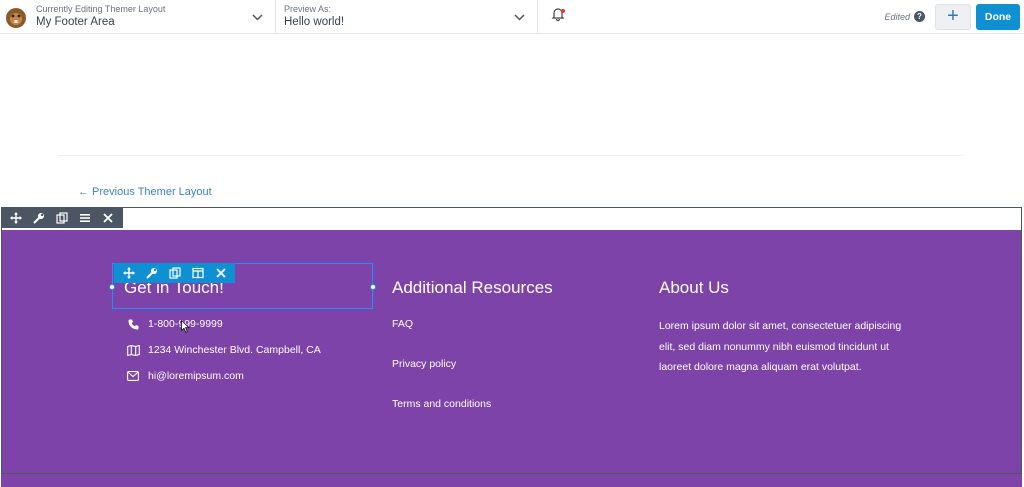  Describe the element at coordinates (234, 350) in the screenshot. I see `contact-address-text: 1234 Winchester Blvd. Campbell, CA` at that location.